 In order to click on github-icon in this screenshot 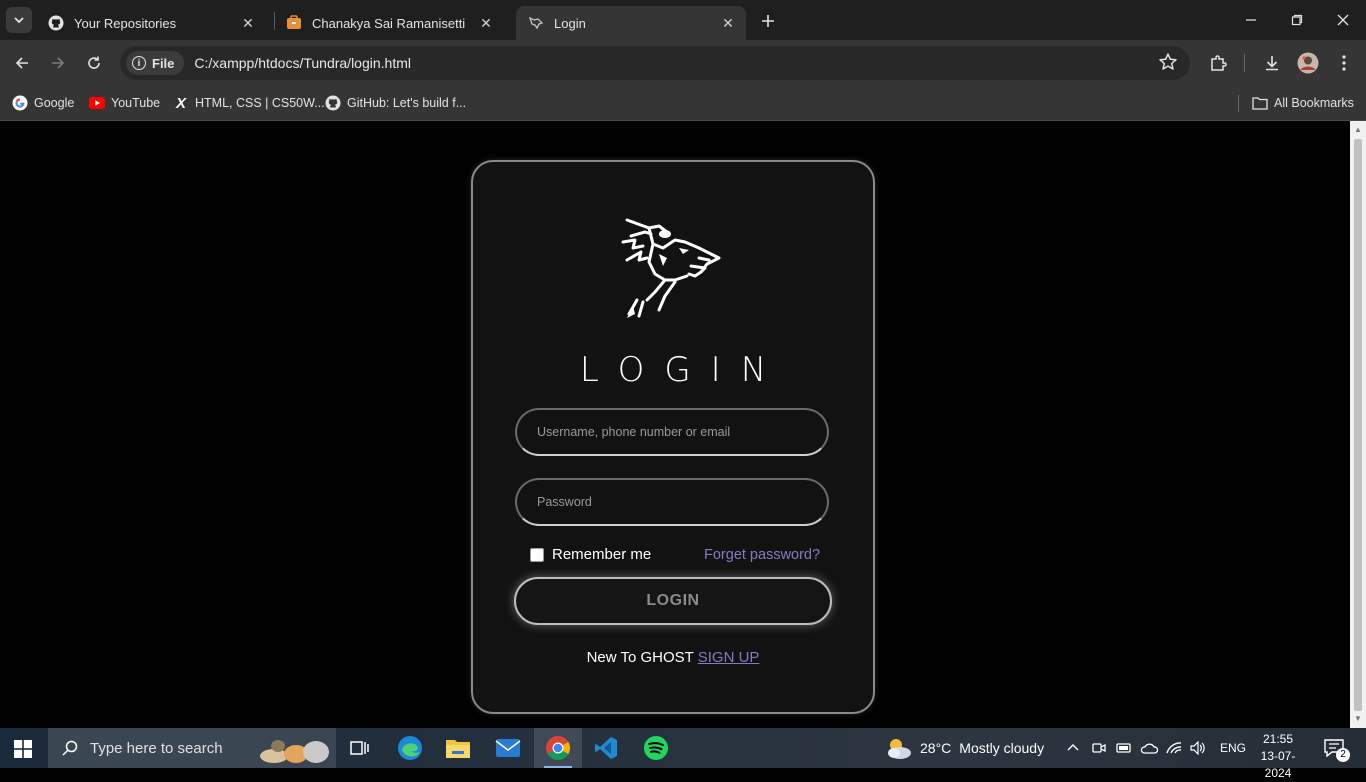, I will do `click(333, 103)`.